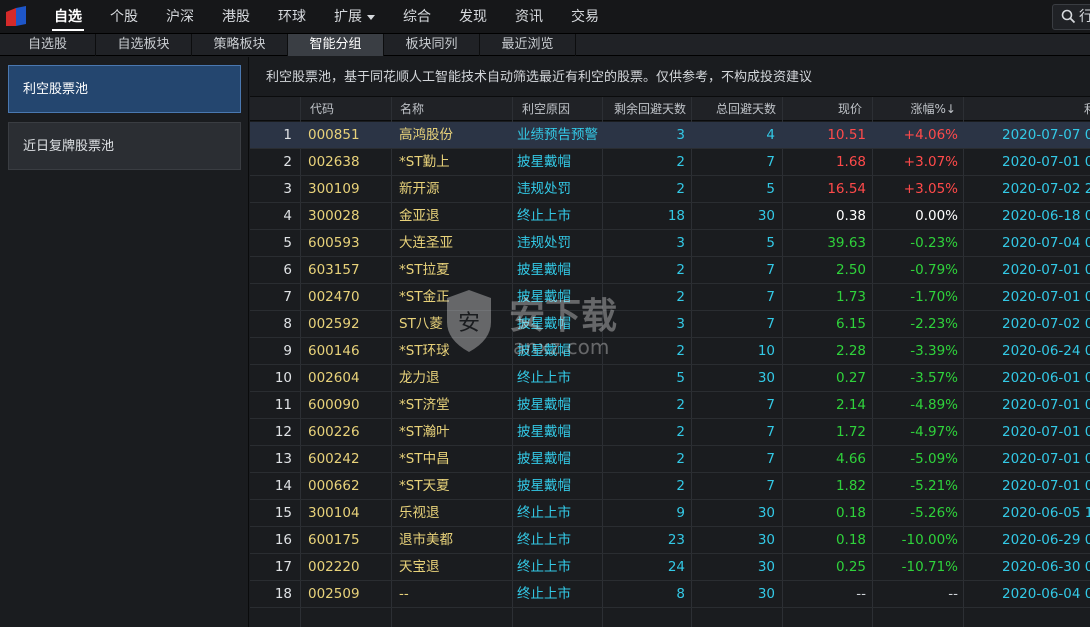  Describe the element at coordinates (861, 594) in the screenshot. I see `current-price: --` at that location.